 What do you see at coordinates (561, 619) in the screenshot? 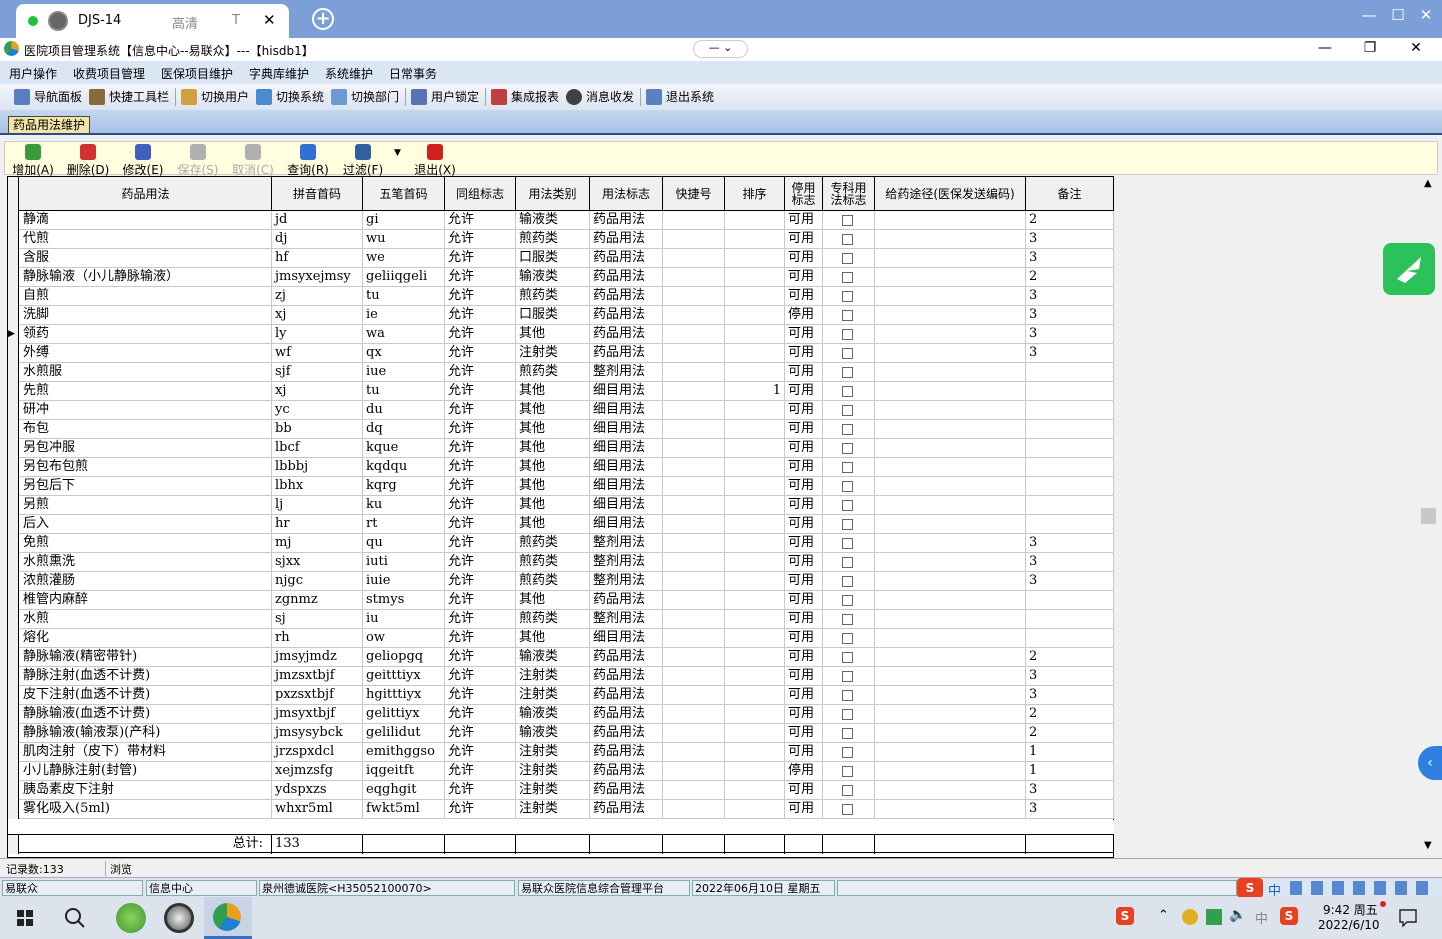
I see `table-row: 水煎 sj iu 允许 煎药类 整剂用法 可用` at bounding box center [561, 619].